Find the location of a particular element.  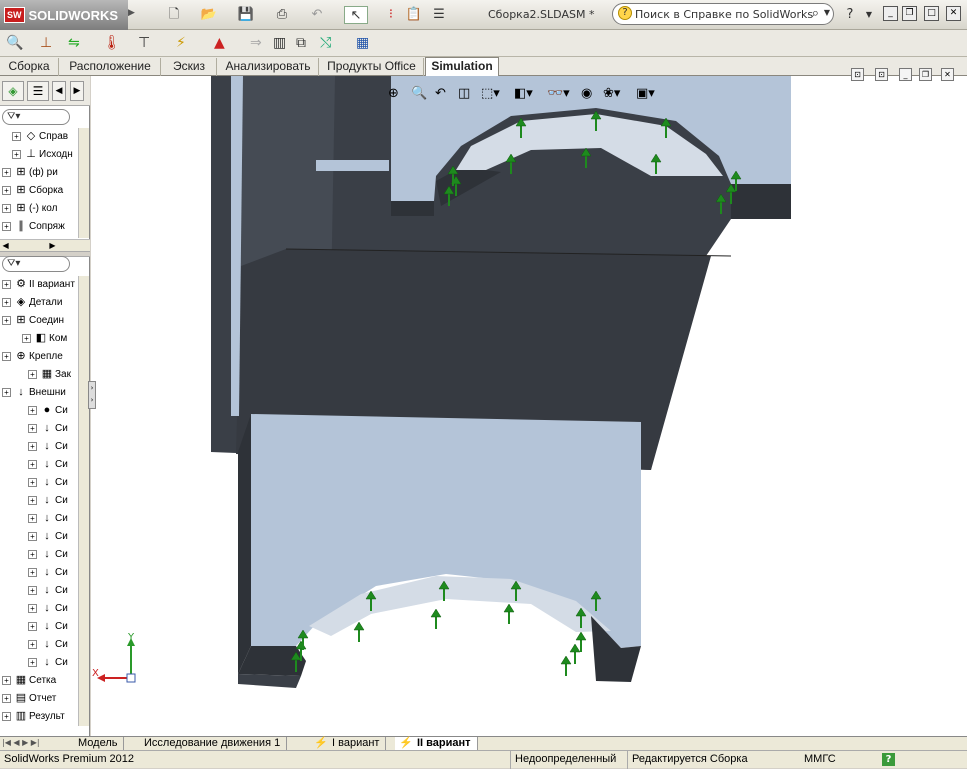

tab-left-arrow-icon: ◀ is located at coordinates (59, 91).